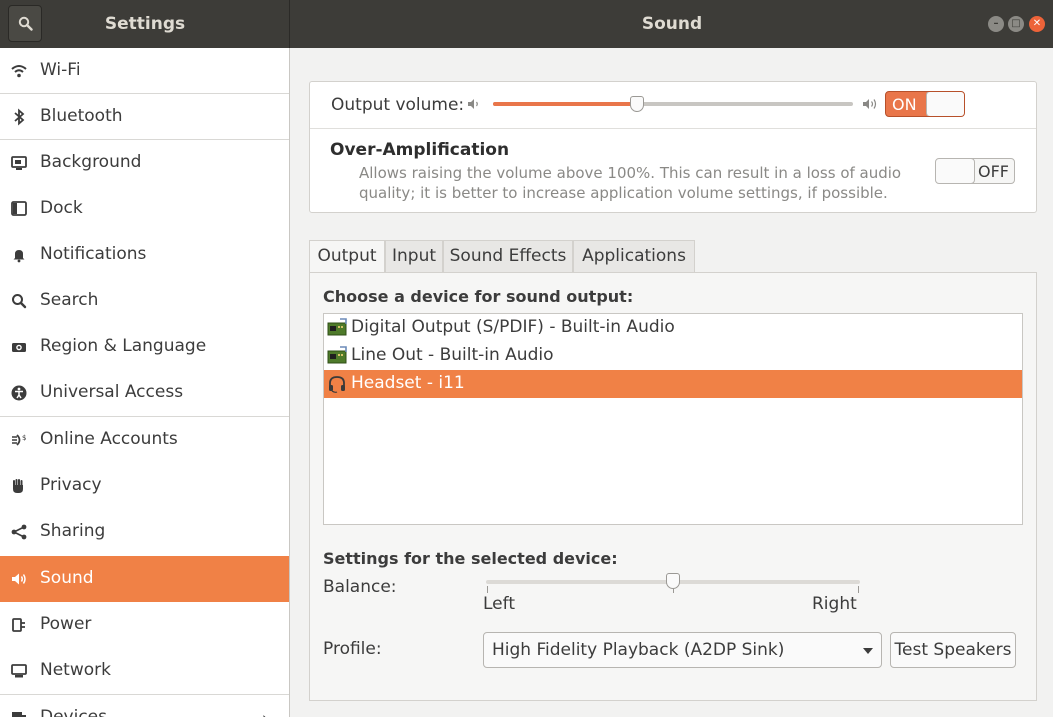 The height and width of the screenshot is (717, 1053). I want to click on volume-level-fill, so click(565, 104).